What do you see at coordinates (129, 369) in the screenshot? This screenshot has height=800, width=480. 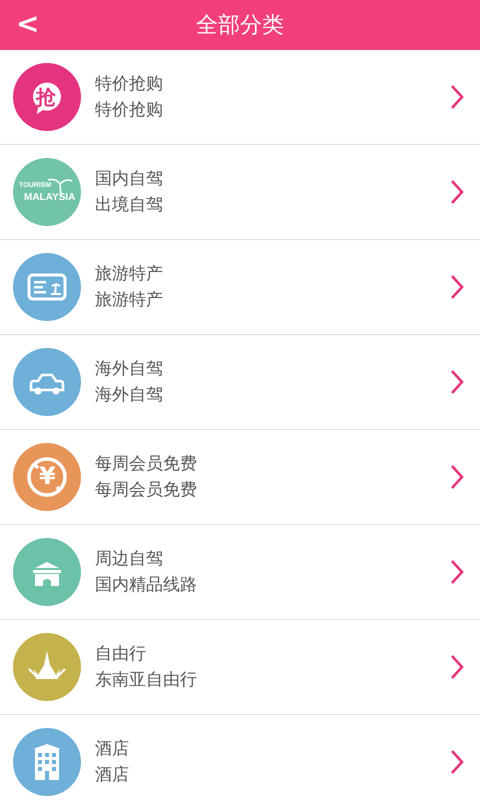 I see `category-title: 海外自驾` at bounding box center [129, 369].